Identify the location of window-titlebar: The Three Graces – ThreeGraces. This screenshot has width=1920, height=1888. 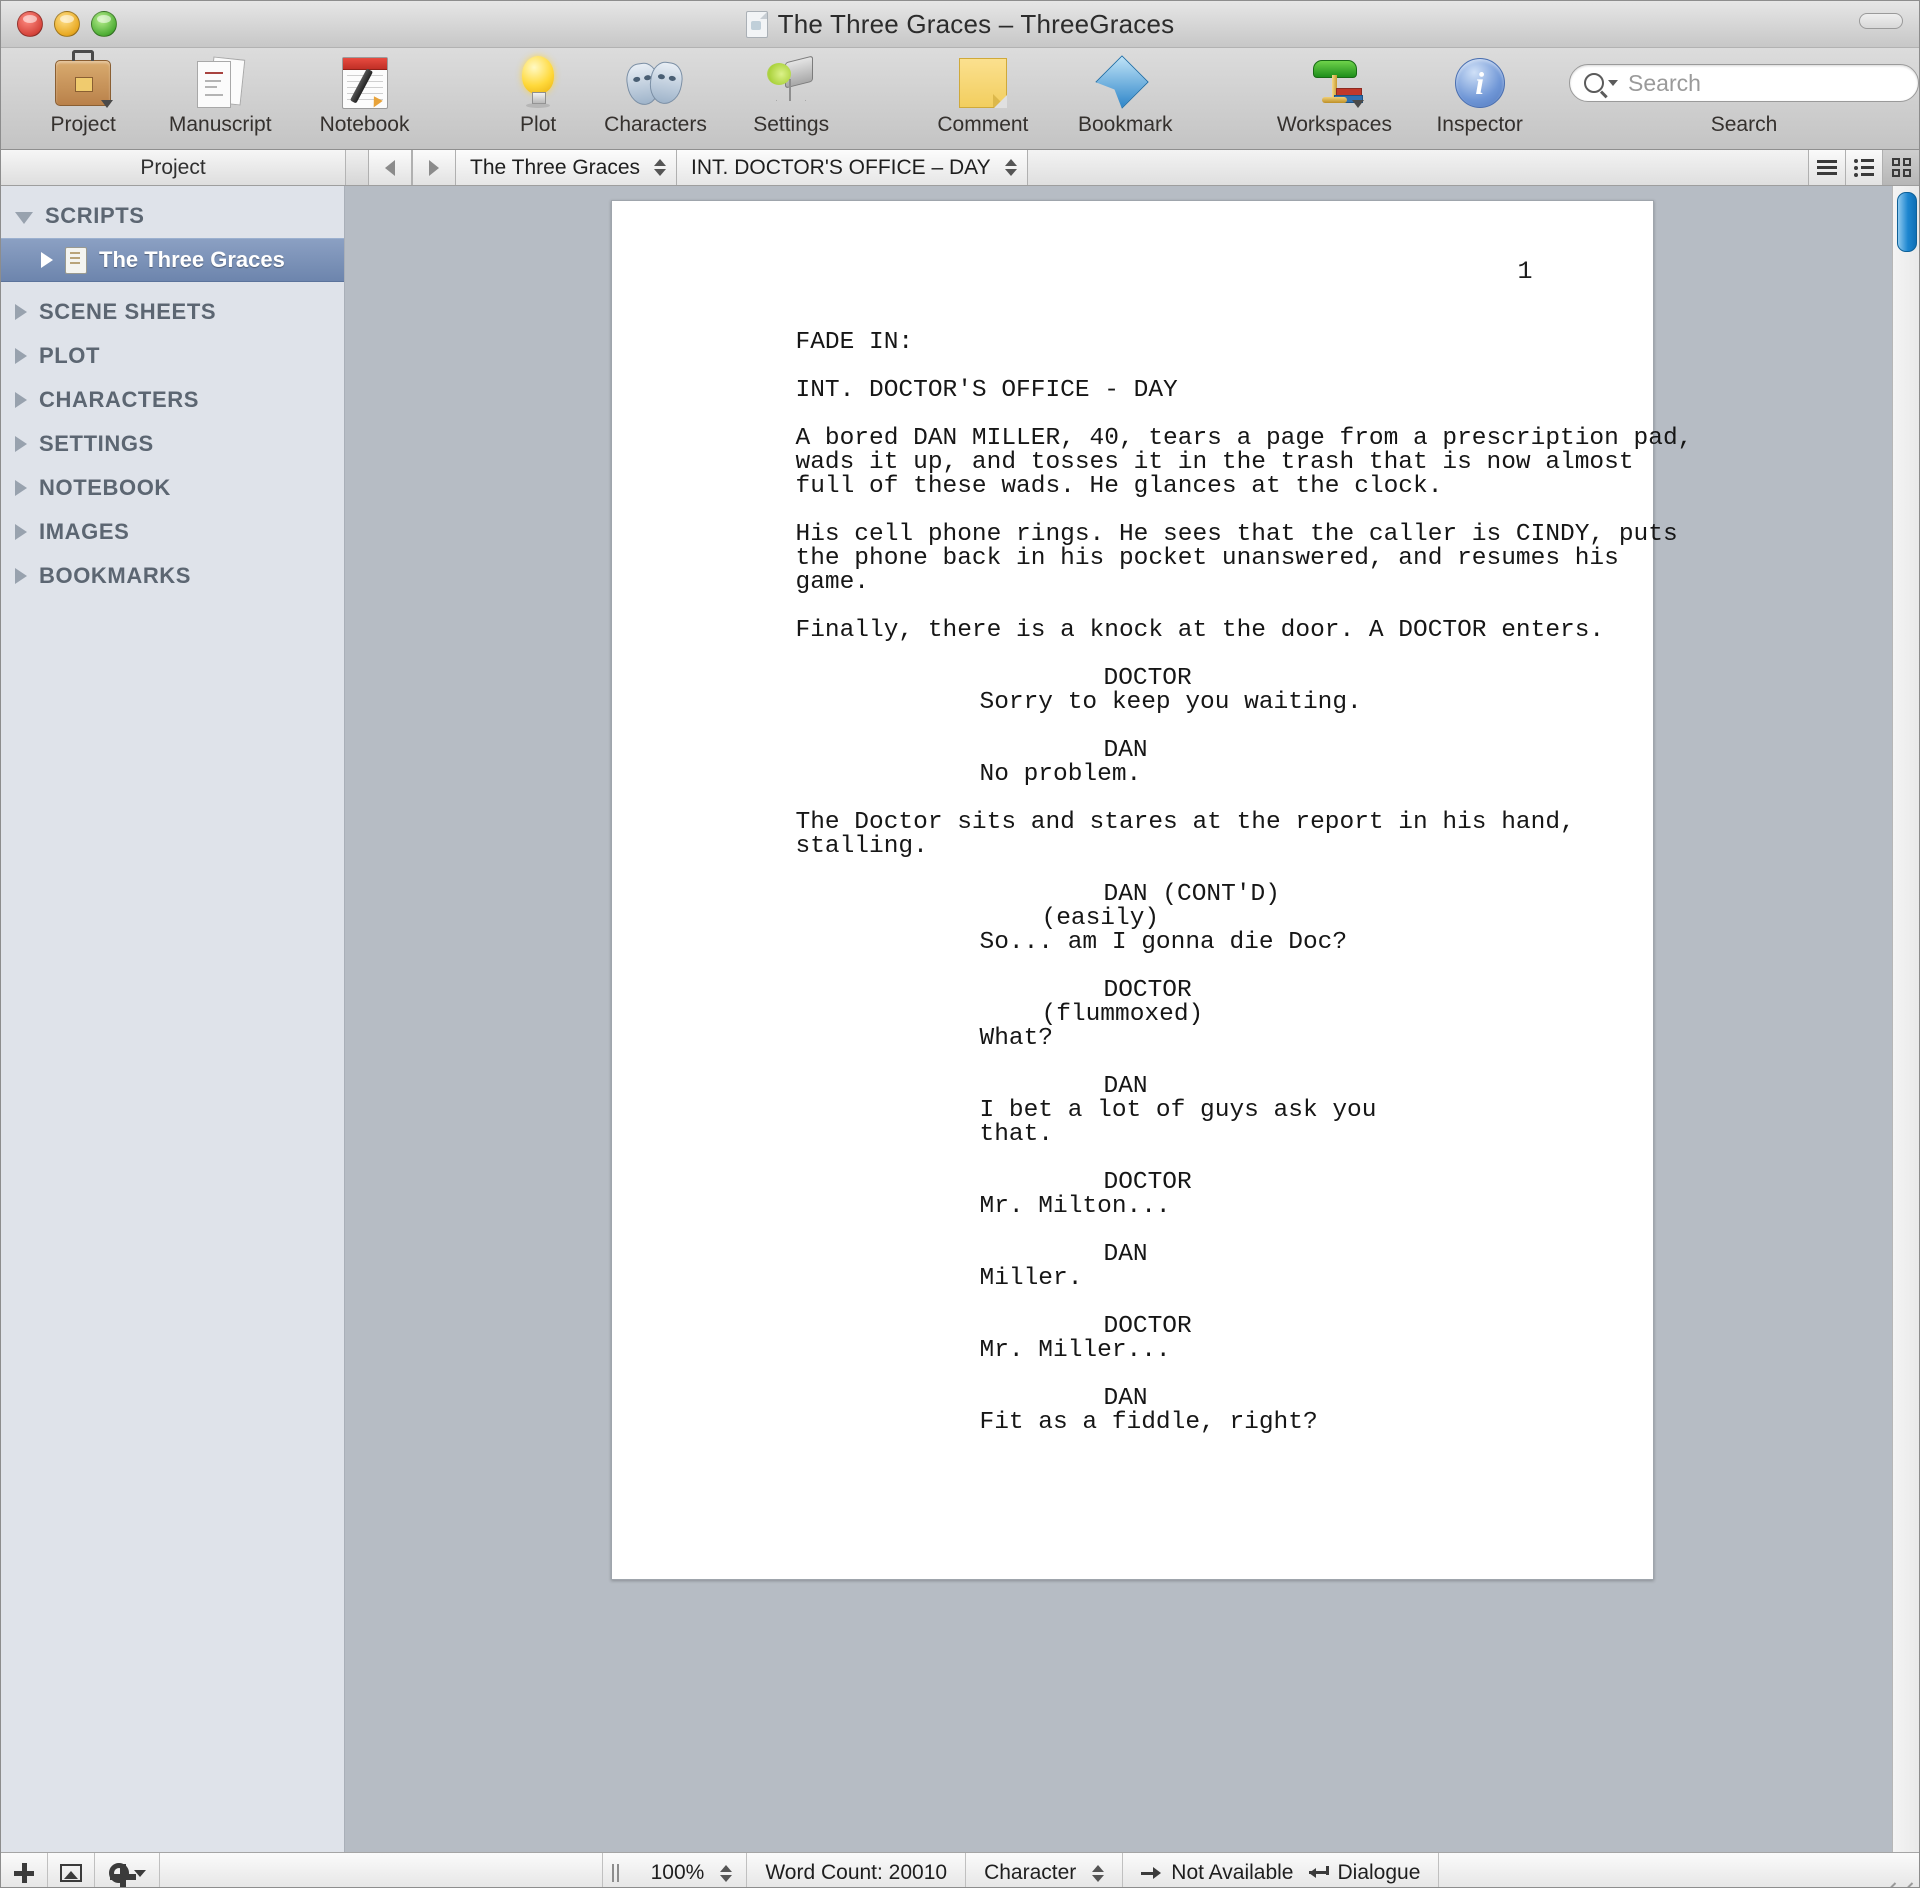
(960, 24).